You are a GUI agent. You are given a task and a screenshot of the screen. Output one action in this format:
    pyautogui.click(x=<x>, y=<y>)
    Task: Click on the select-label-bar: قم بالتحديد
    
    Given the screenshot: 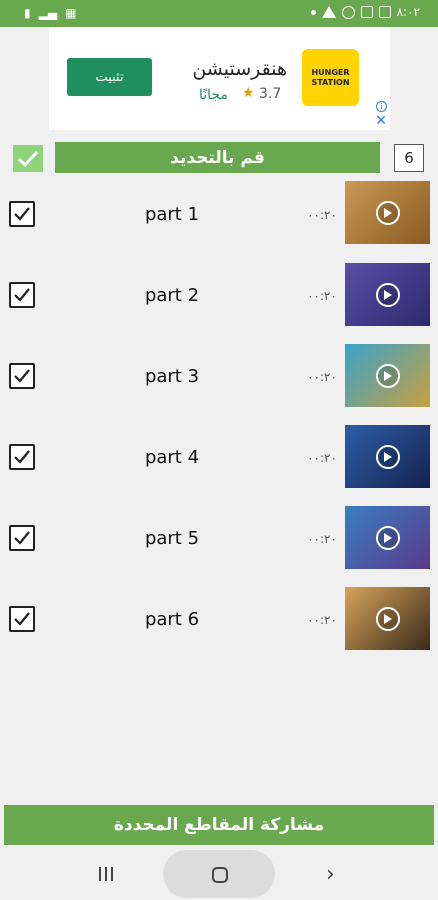 What is the action you would take?
    pyautogui.click(x=217, y=157)
    